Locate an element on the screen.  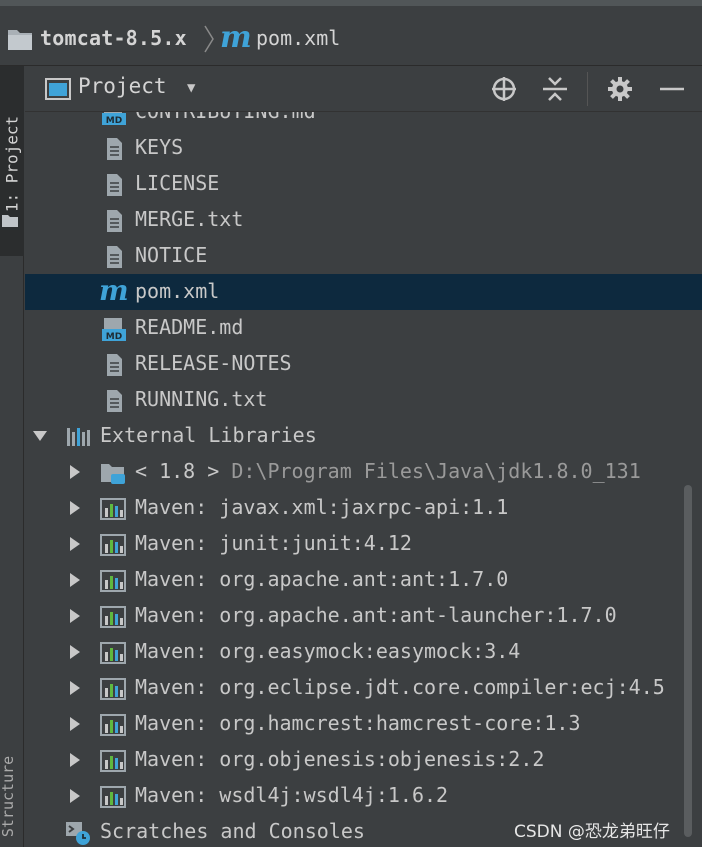
file-name: RELEASE-NOTES is located at coordinates (213, 363).